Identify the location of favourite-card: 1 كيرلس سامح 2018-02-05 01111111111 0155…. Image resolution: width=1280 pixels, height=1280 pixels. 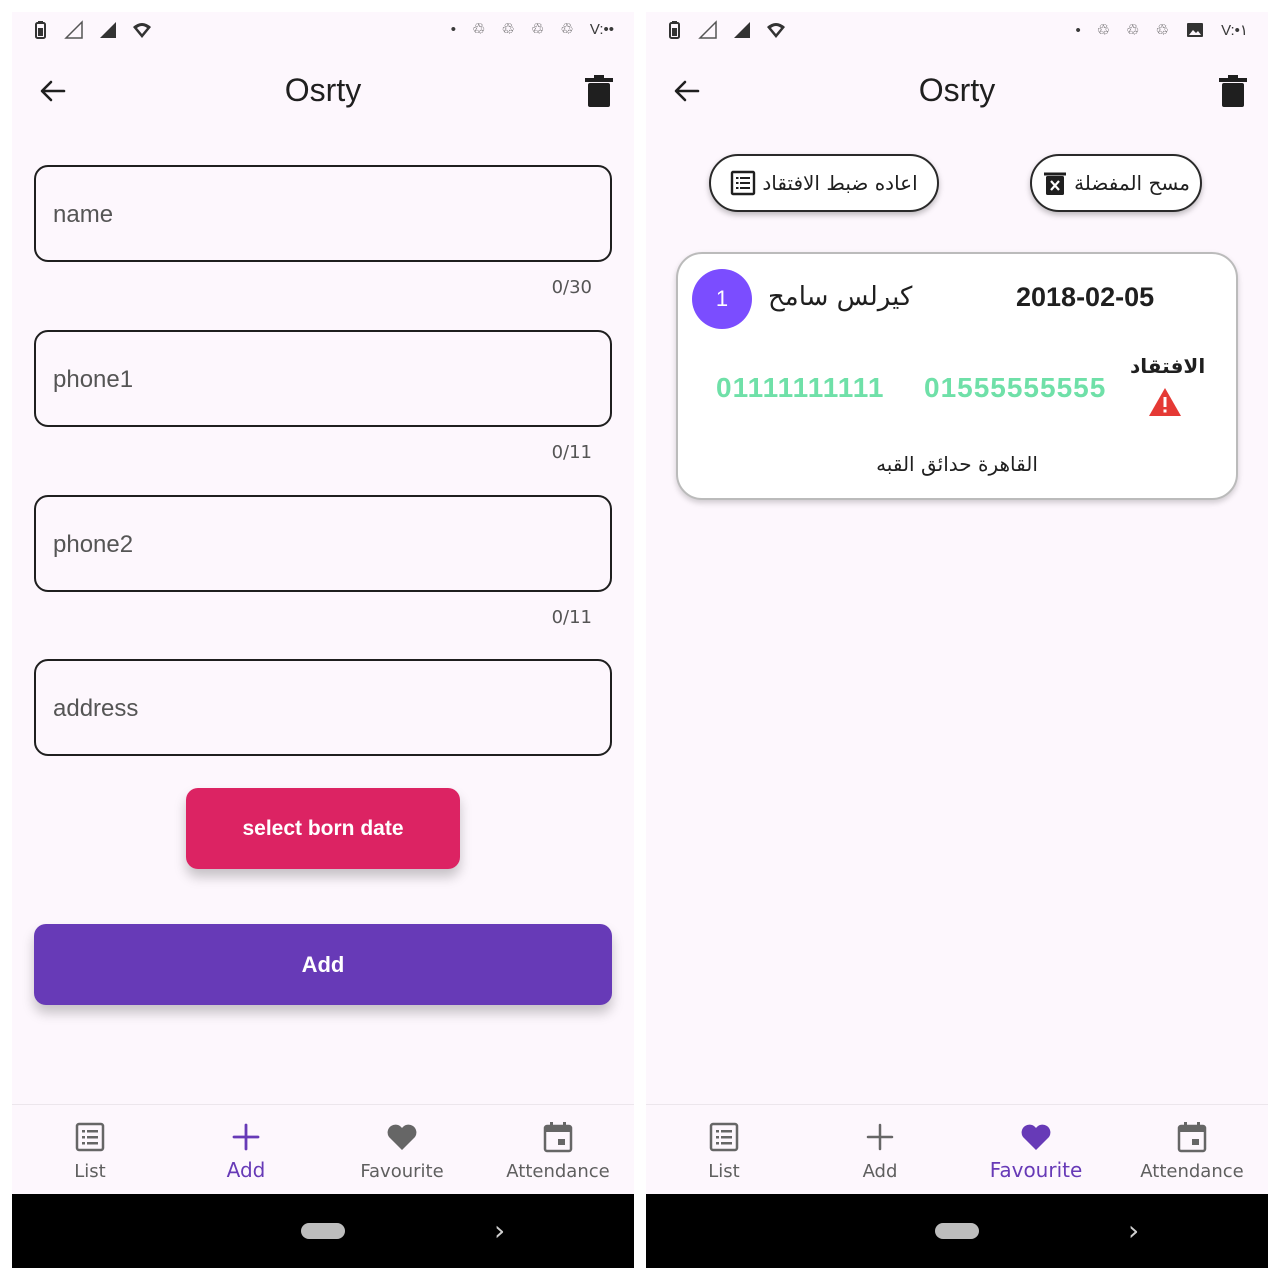
(957, 376).